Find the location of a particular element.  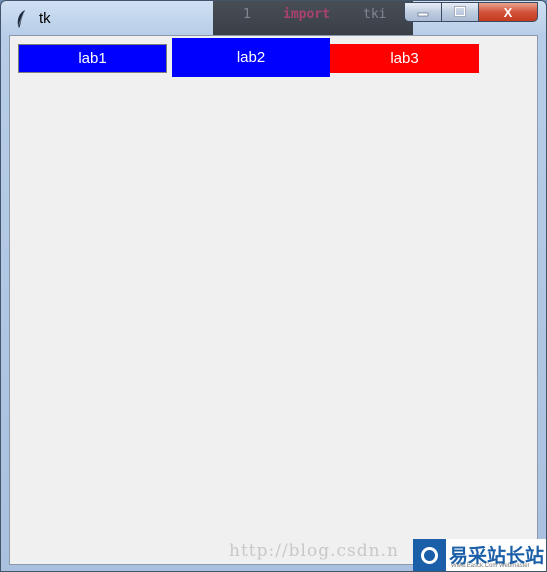

minimize-icon is located at coordinates (423, 12).